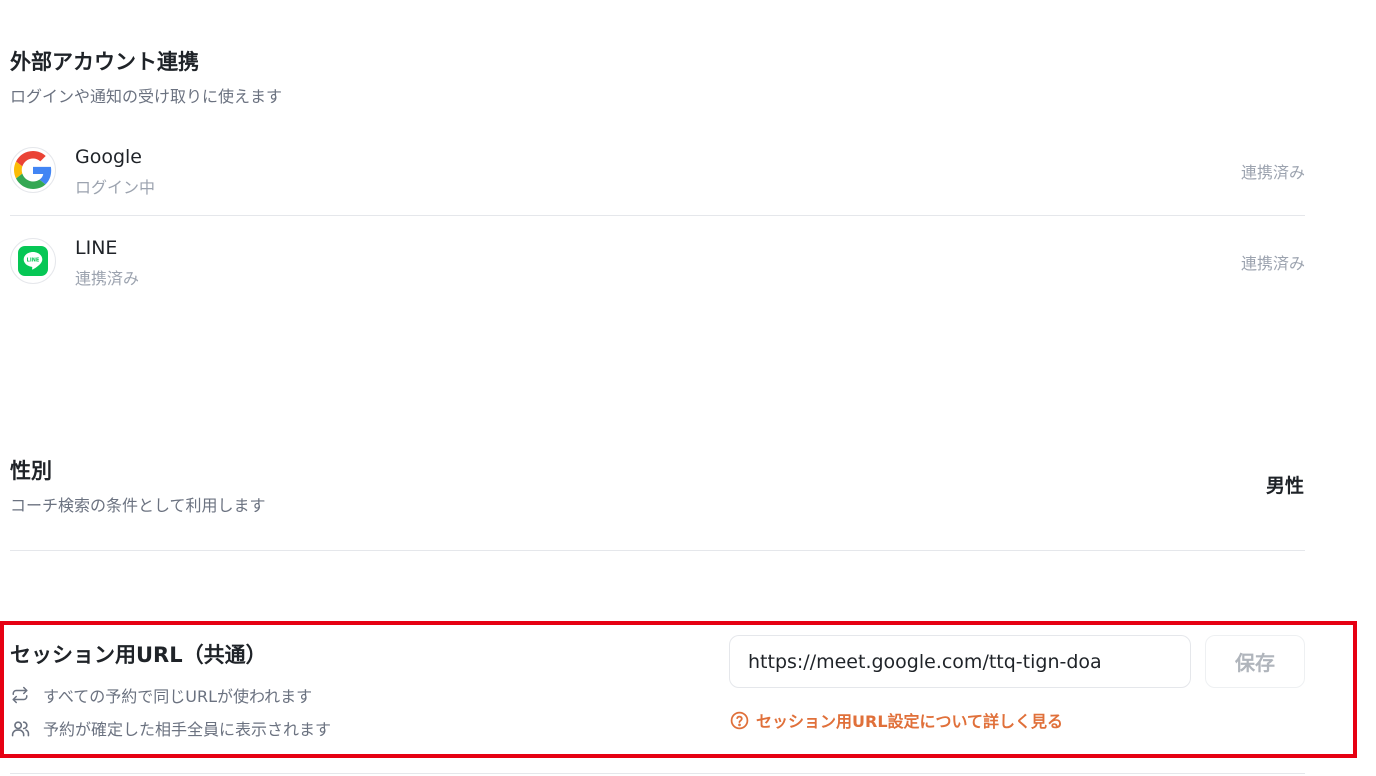  I want to click on gender-title: 性別, so click(31, 471).